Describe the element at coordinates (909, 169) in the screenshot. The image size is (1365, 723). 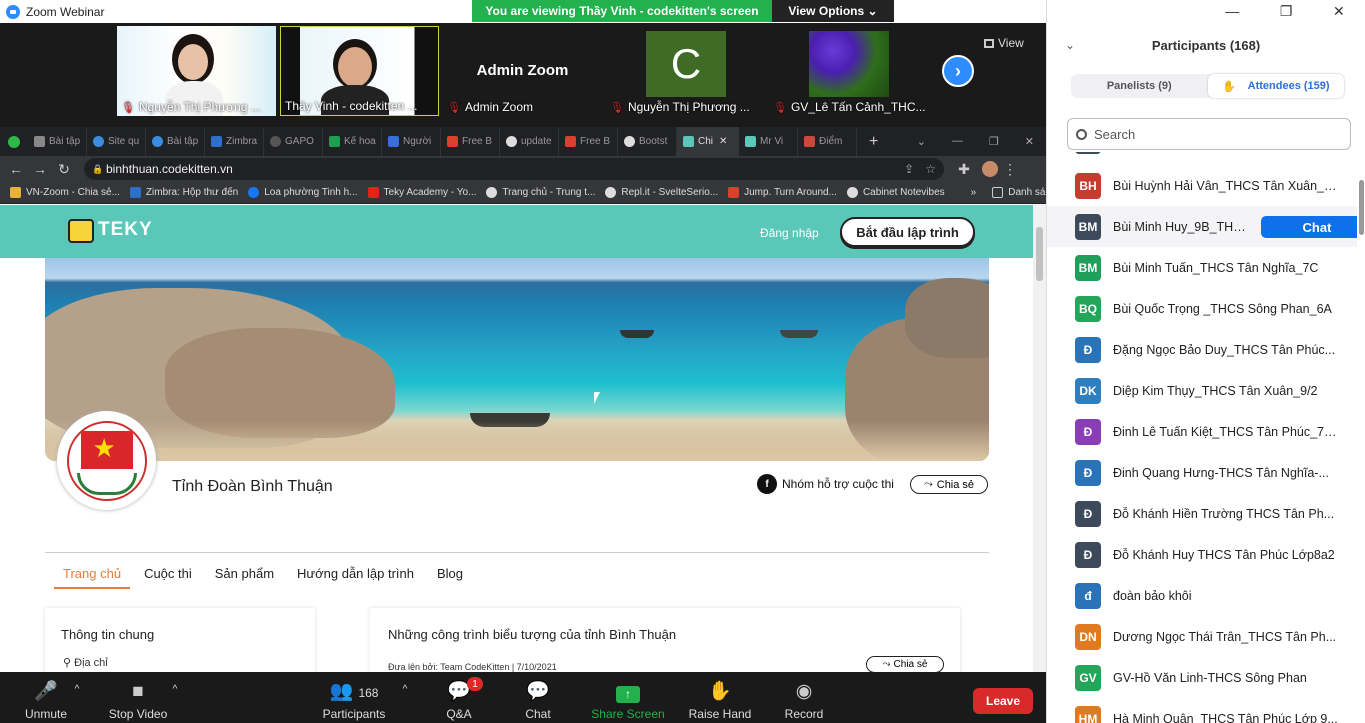
I see `share-page-icon: ⇪` at that location.